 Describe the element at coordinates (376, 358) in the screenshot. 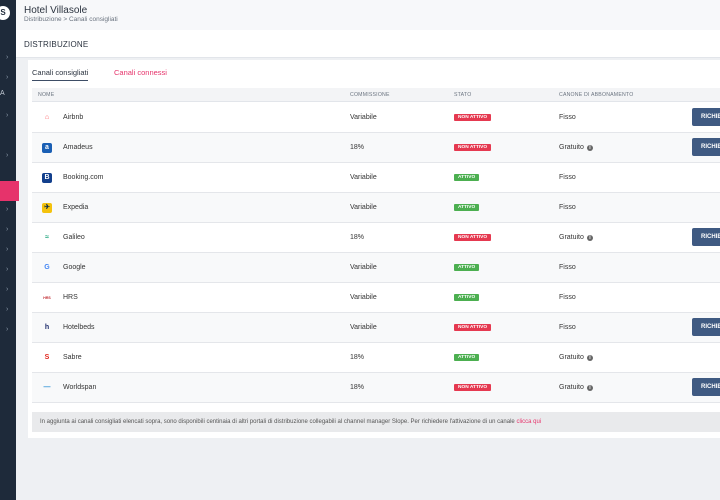

I see `table-row: S Sabre 18% ATTIVO Gratuito i` at that location.